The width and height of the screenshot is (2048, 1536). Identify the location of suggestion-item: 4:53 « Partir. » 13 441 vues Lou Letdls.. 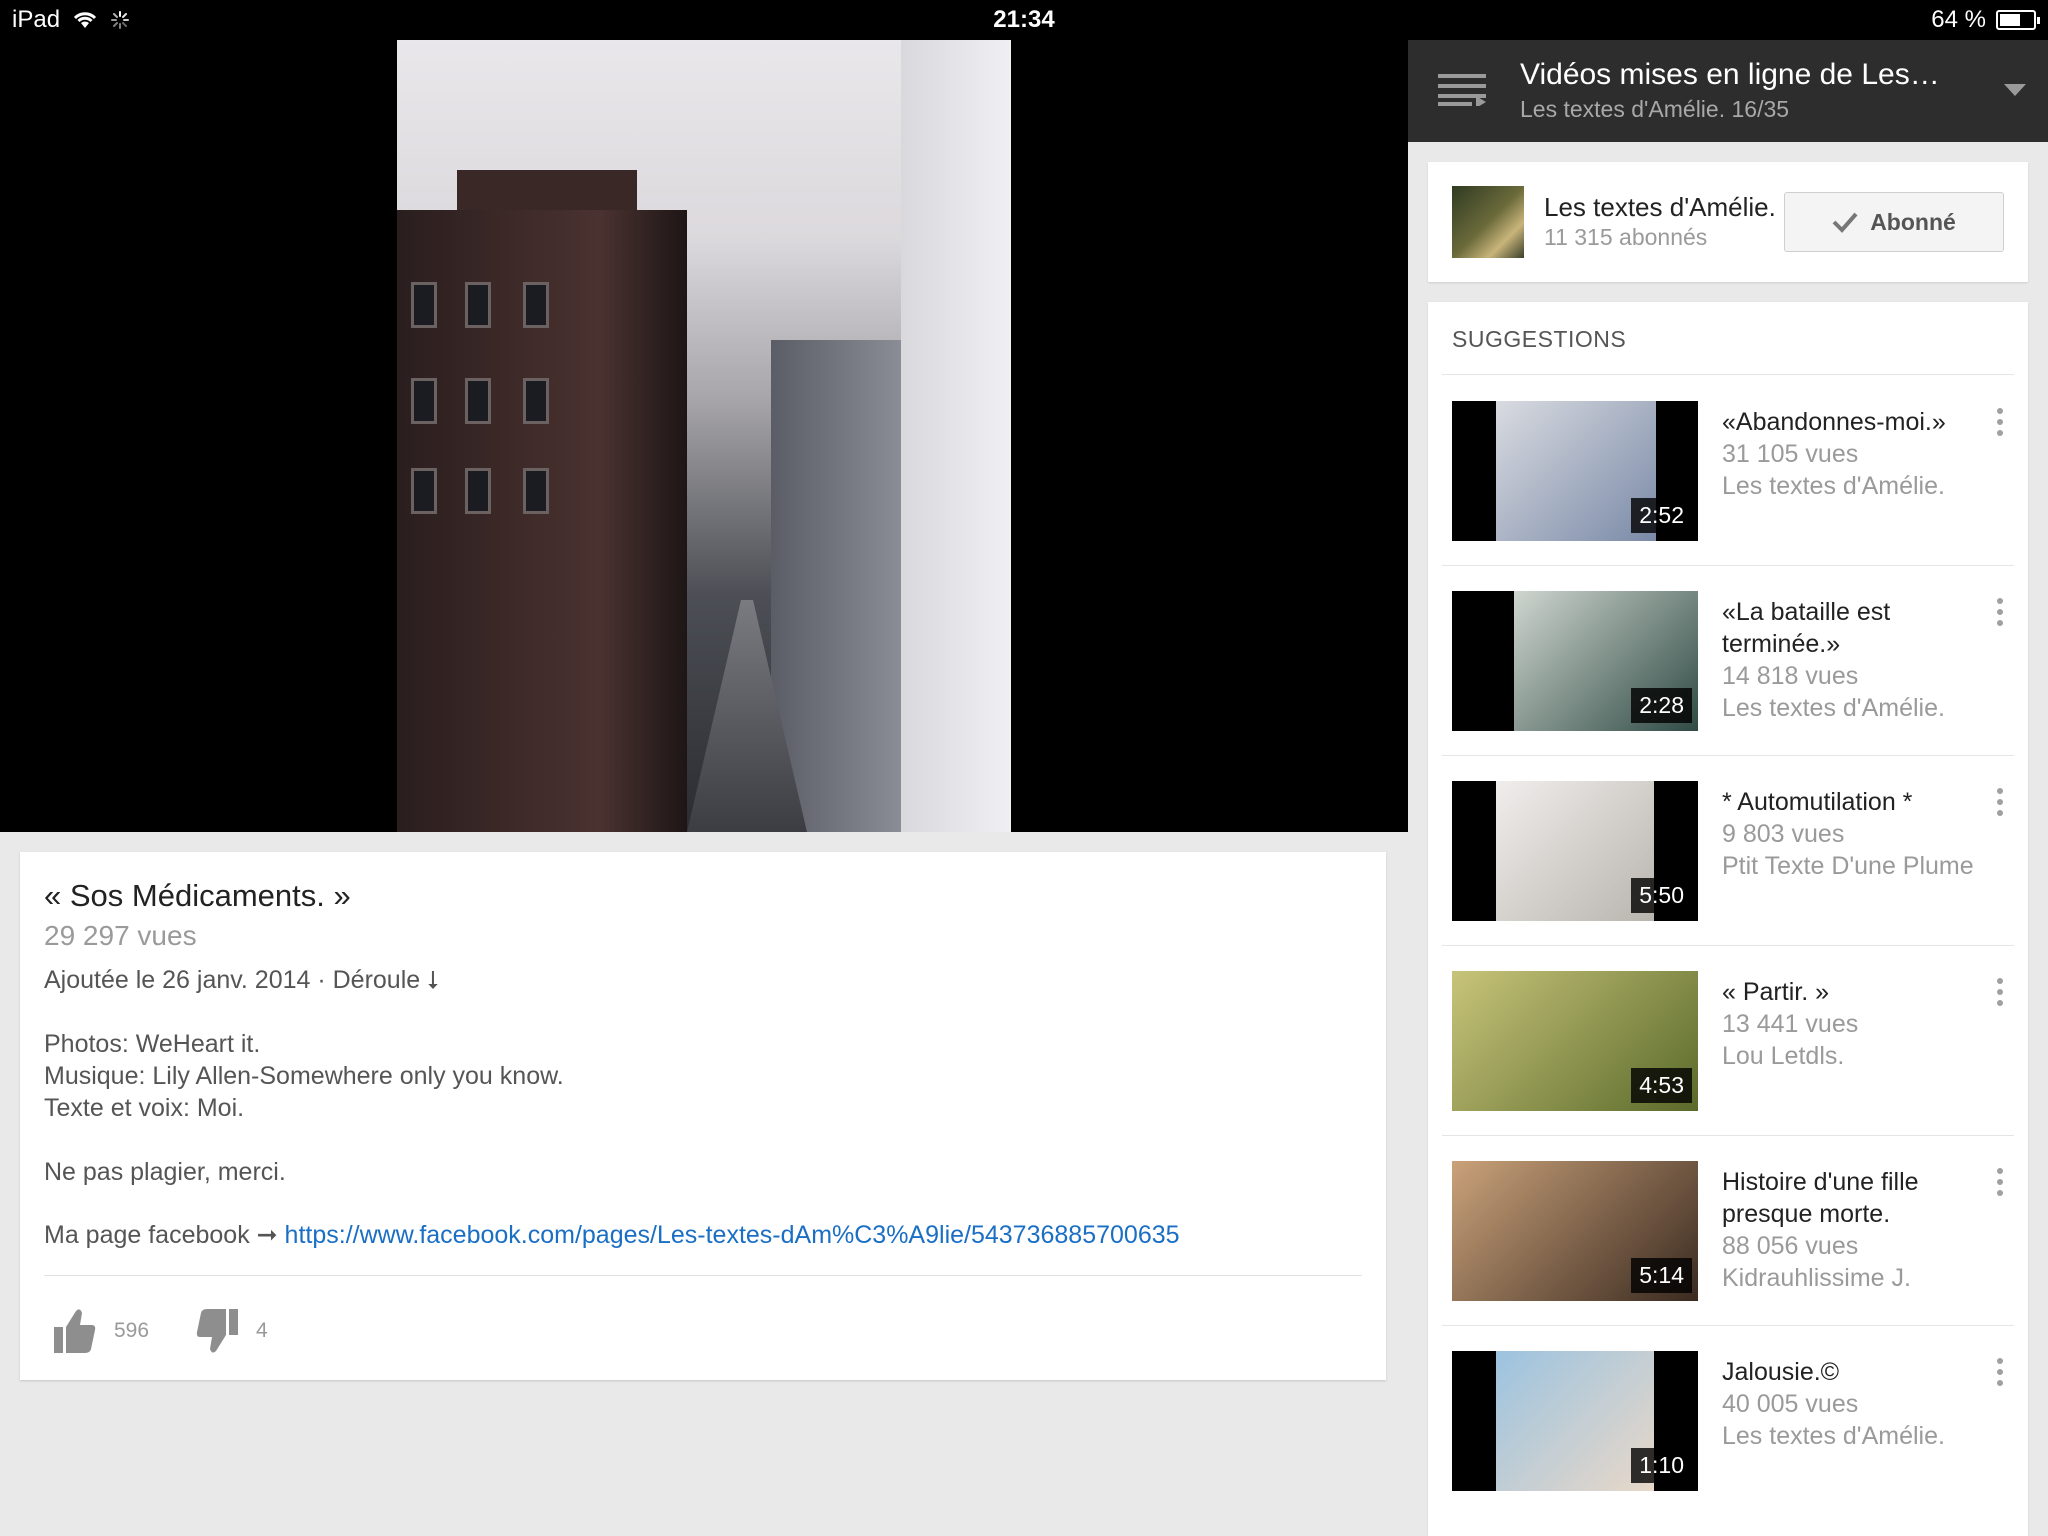
(1728, 1041).